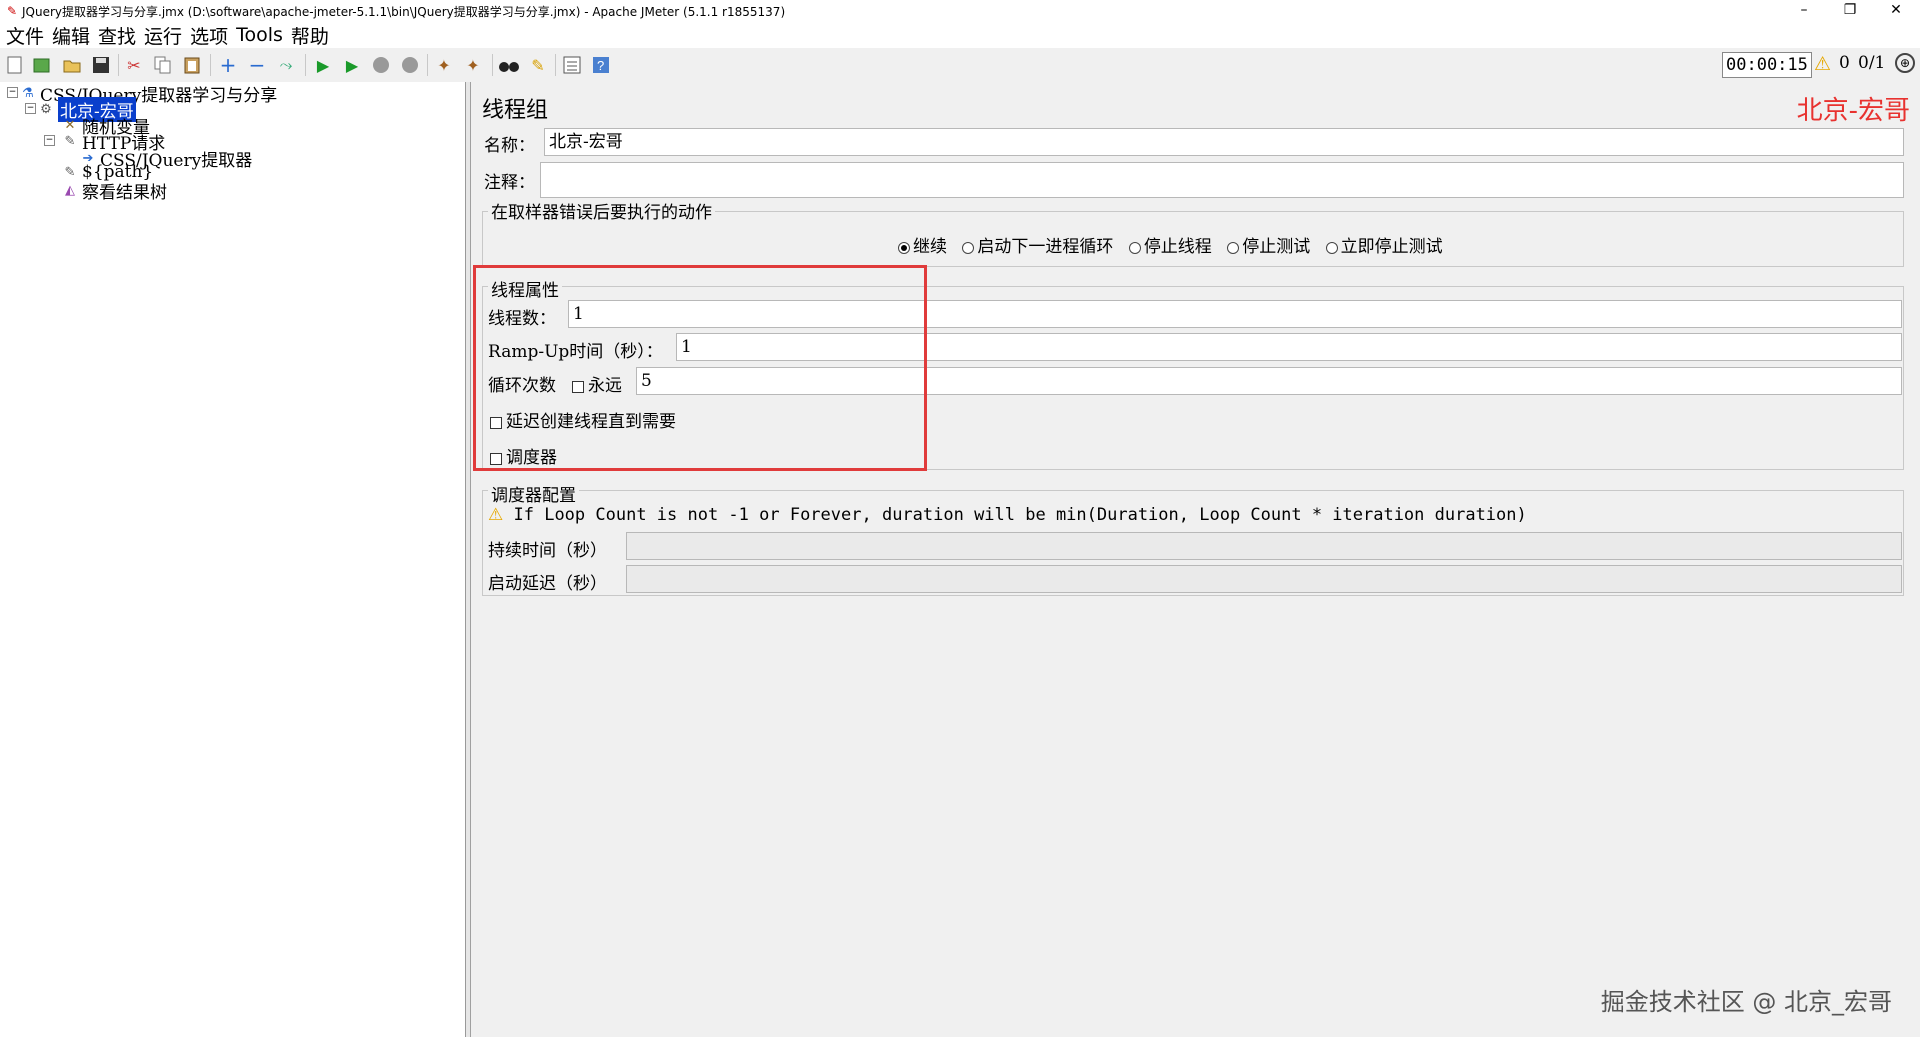 The height and width of the screenshot is (1037, 1920). I want to click on radio-continue-label: 继续, so click(930, 247).